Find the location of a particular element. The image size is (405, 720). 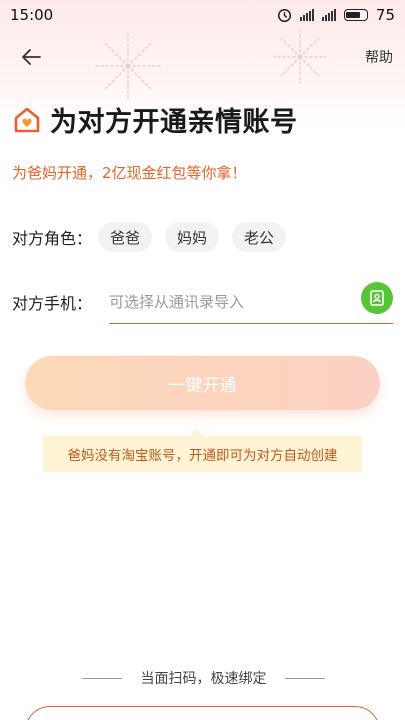

role-option-mom: 妈妈 is located at coordinates (192, 237).